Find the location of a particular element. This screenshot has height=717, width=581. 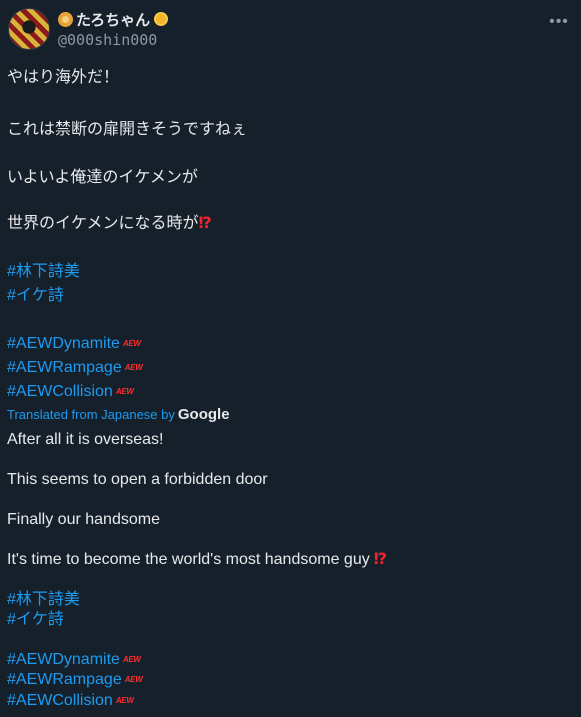

translated-text-line: Finally our handsome is located at coordinates (83, 519).